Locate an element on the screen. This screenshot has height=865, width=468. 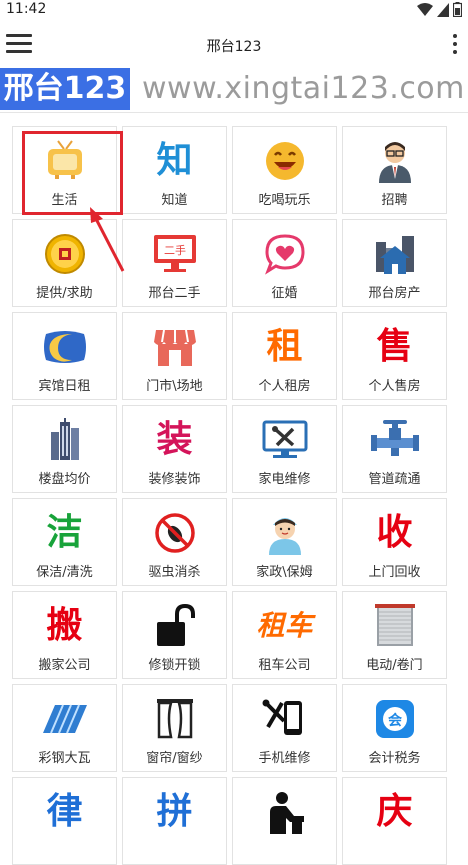
house-buildings-icon is located at coordinates (394, 254).